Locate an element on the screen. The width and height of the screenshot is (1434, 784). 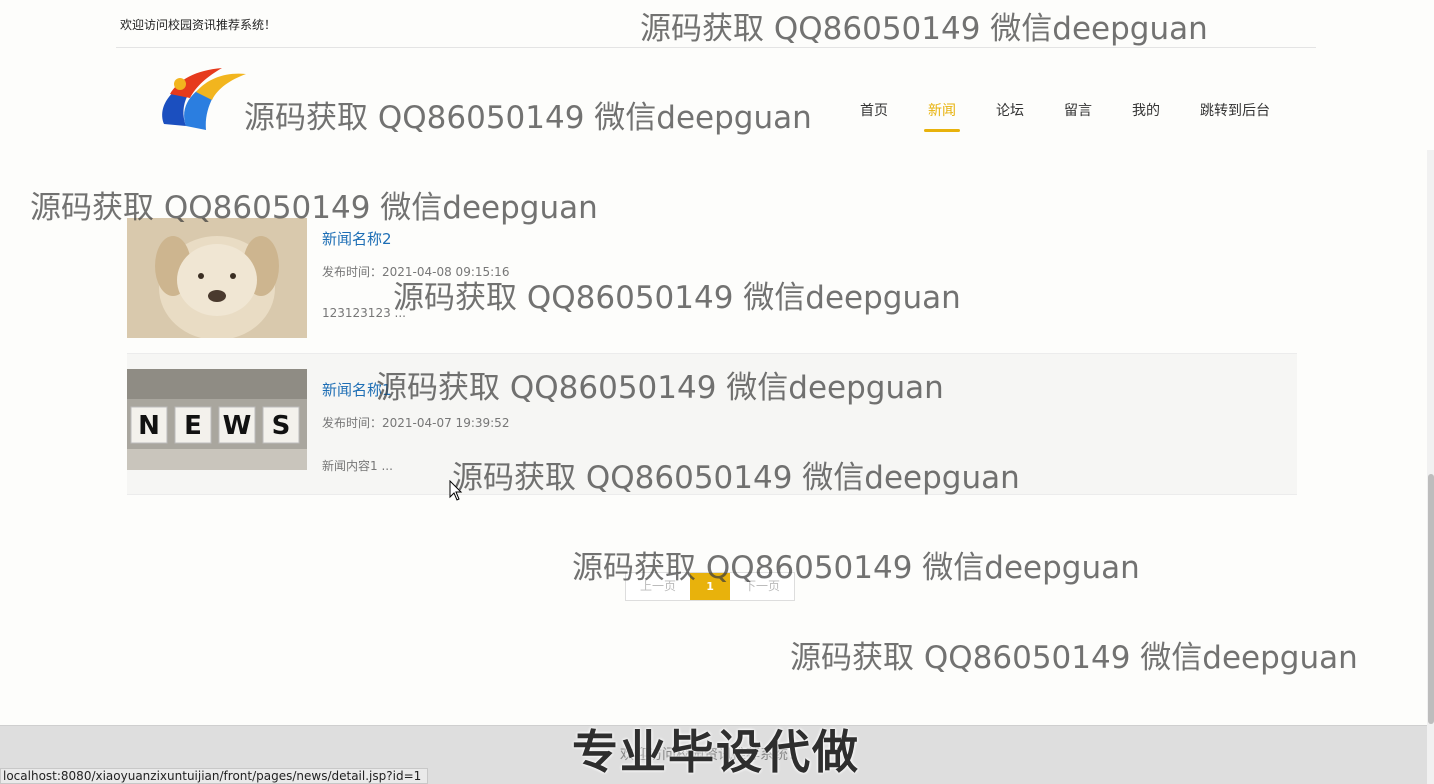
main-nav: 首页 新闻 论坛 留言 我的 跳转到后台 is located at coordinates (1075, 114).